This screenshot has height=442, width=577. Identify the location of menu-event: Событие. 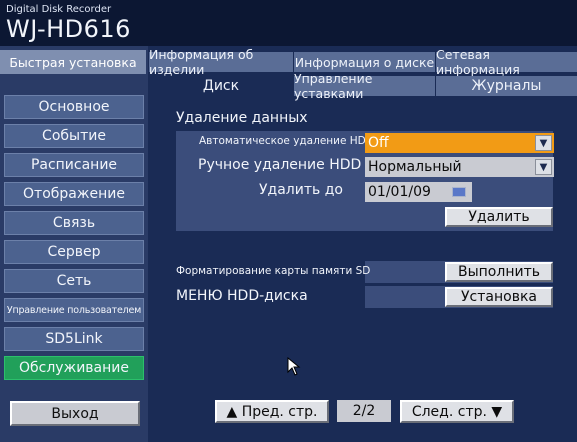
(74, 136).